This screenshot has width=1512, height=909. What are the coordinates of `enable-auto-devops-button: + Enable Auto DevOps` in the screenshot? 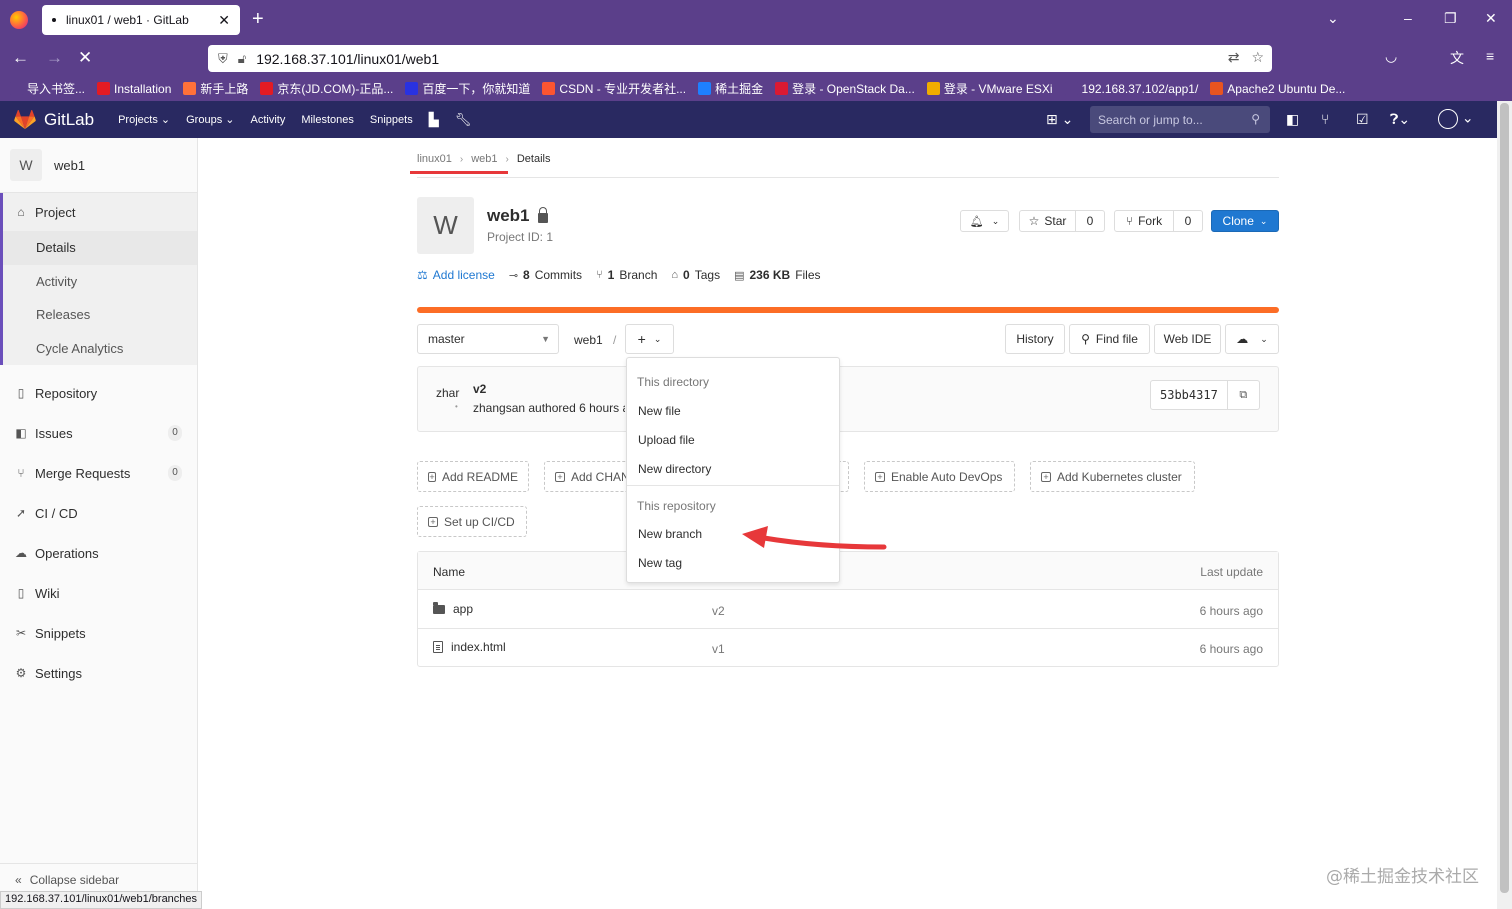 It's located at (939, 476).